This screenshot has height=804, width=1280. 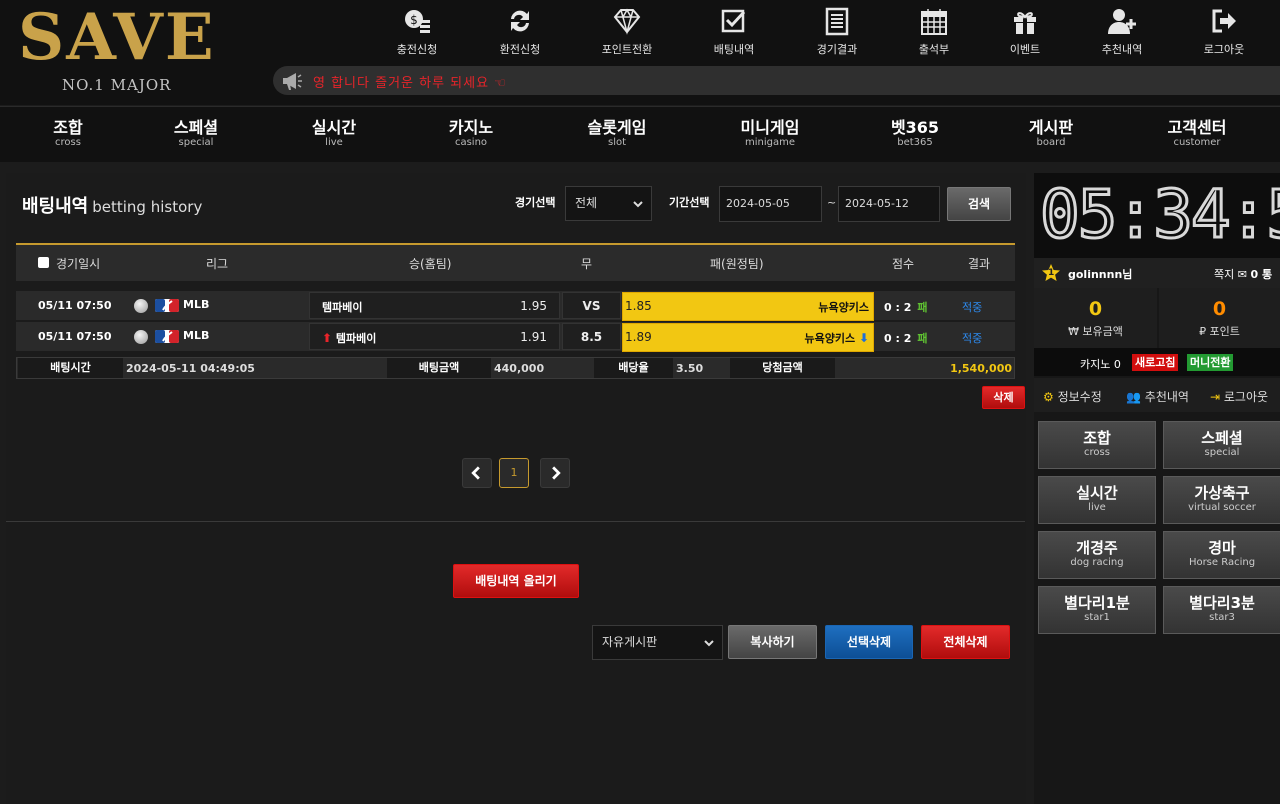 What do you see at coordinates (1159, 215) in the screenshot?
I see `clock-display: 05:34:53` at bounding box center [1159, 215].